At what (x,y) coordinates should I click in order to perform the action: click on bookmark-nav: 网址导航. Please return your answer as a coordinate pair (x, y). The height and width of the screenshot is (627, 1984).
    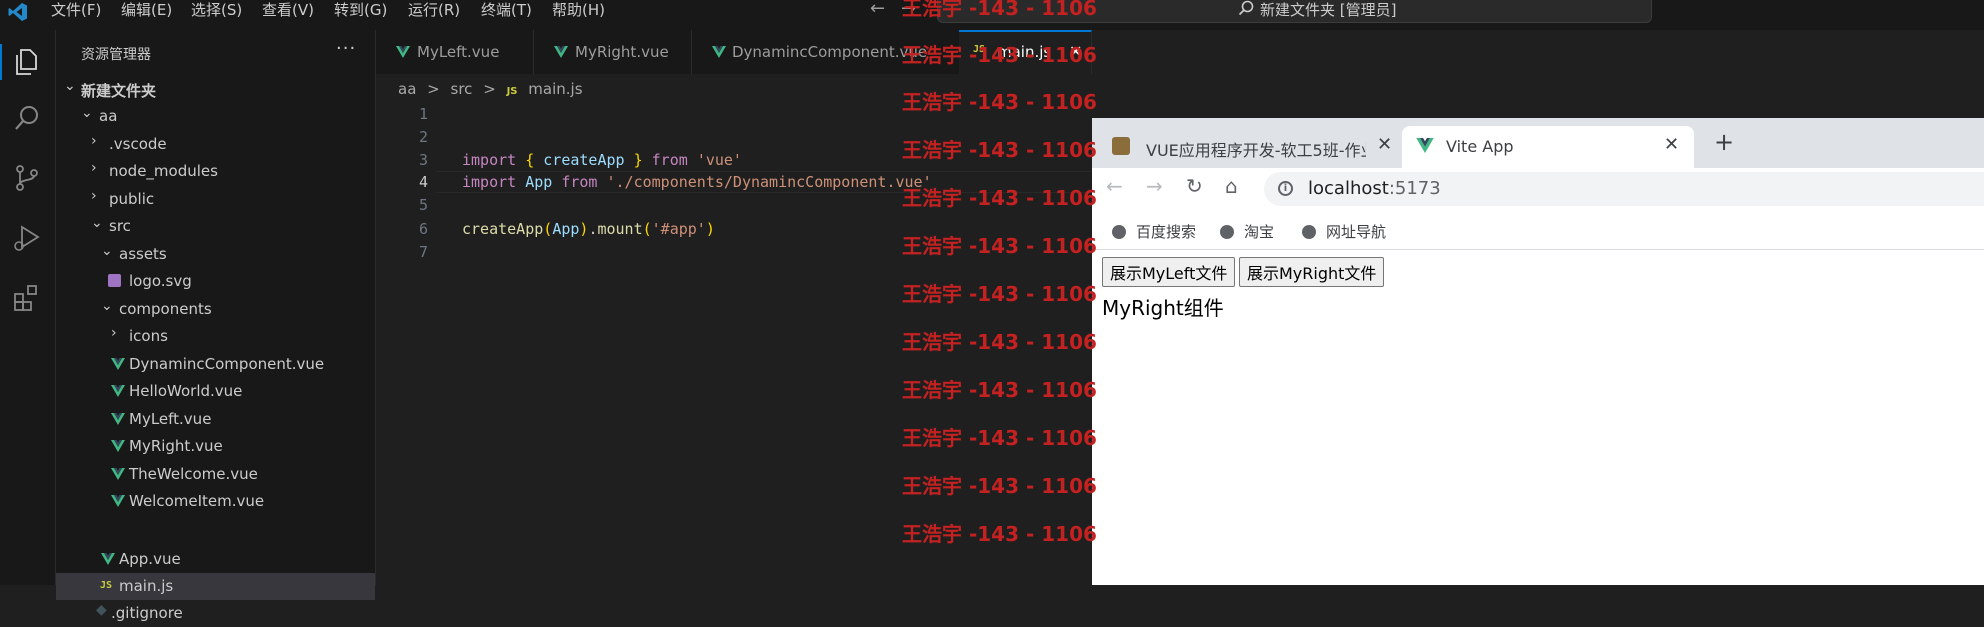
    Looking at the image, I should click on (1344, 231).